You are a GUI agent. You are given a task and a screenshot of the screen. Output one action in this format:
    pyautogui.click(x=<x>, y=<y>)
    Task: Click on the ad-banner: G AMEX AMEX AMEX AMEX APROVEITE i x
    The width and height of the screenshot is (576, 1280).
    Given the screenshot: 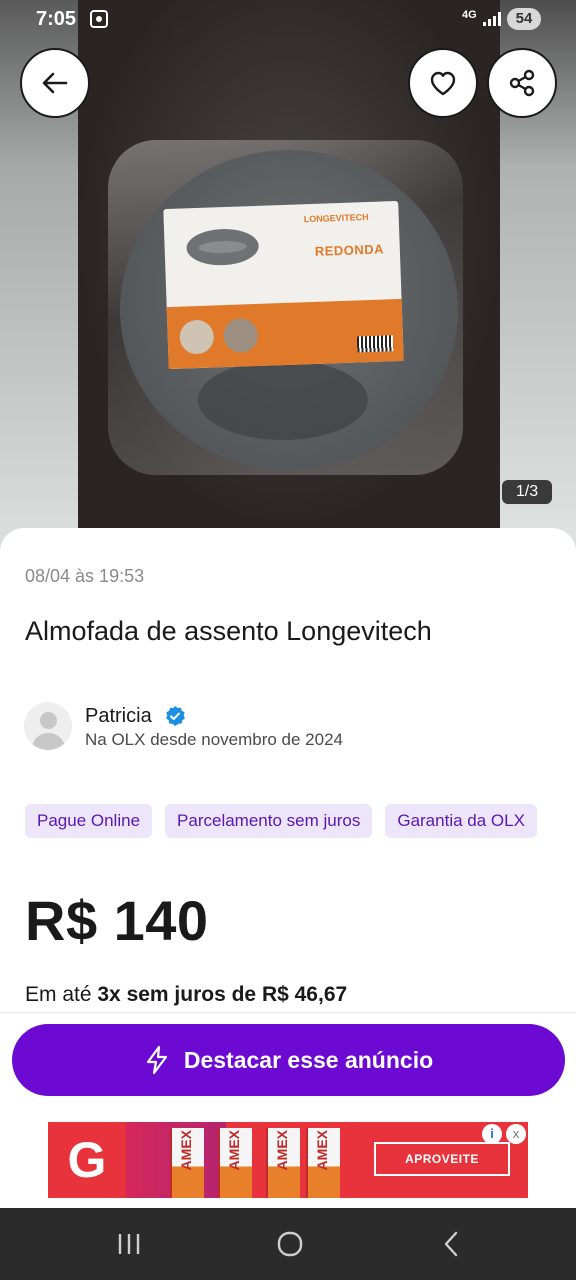 What is the action you would take?
    pyautogui.click(x=288, y=1160)
    